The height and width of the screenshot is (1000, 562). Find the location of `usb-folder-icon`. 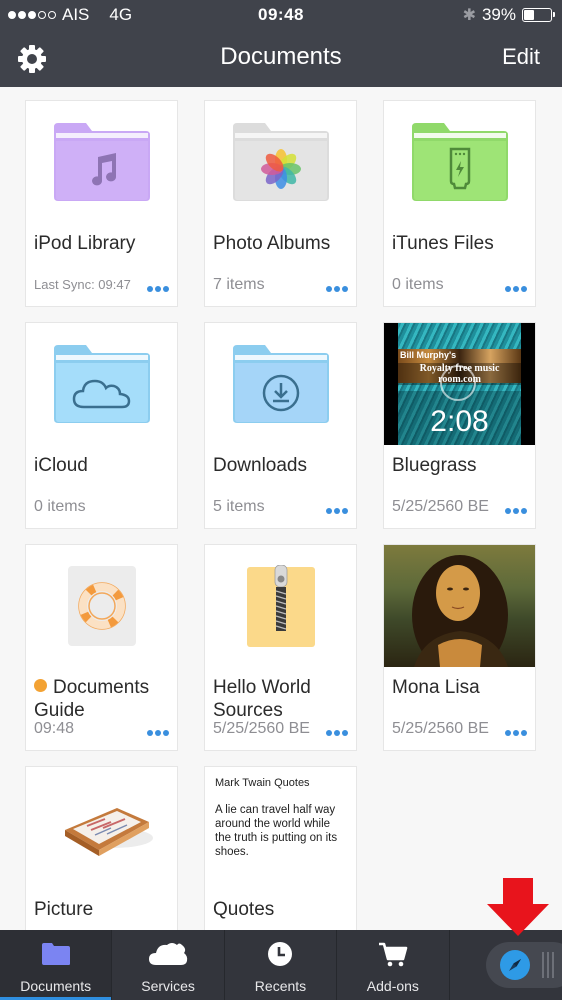

usb-folder-icon is located at coordinates (459, 162).